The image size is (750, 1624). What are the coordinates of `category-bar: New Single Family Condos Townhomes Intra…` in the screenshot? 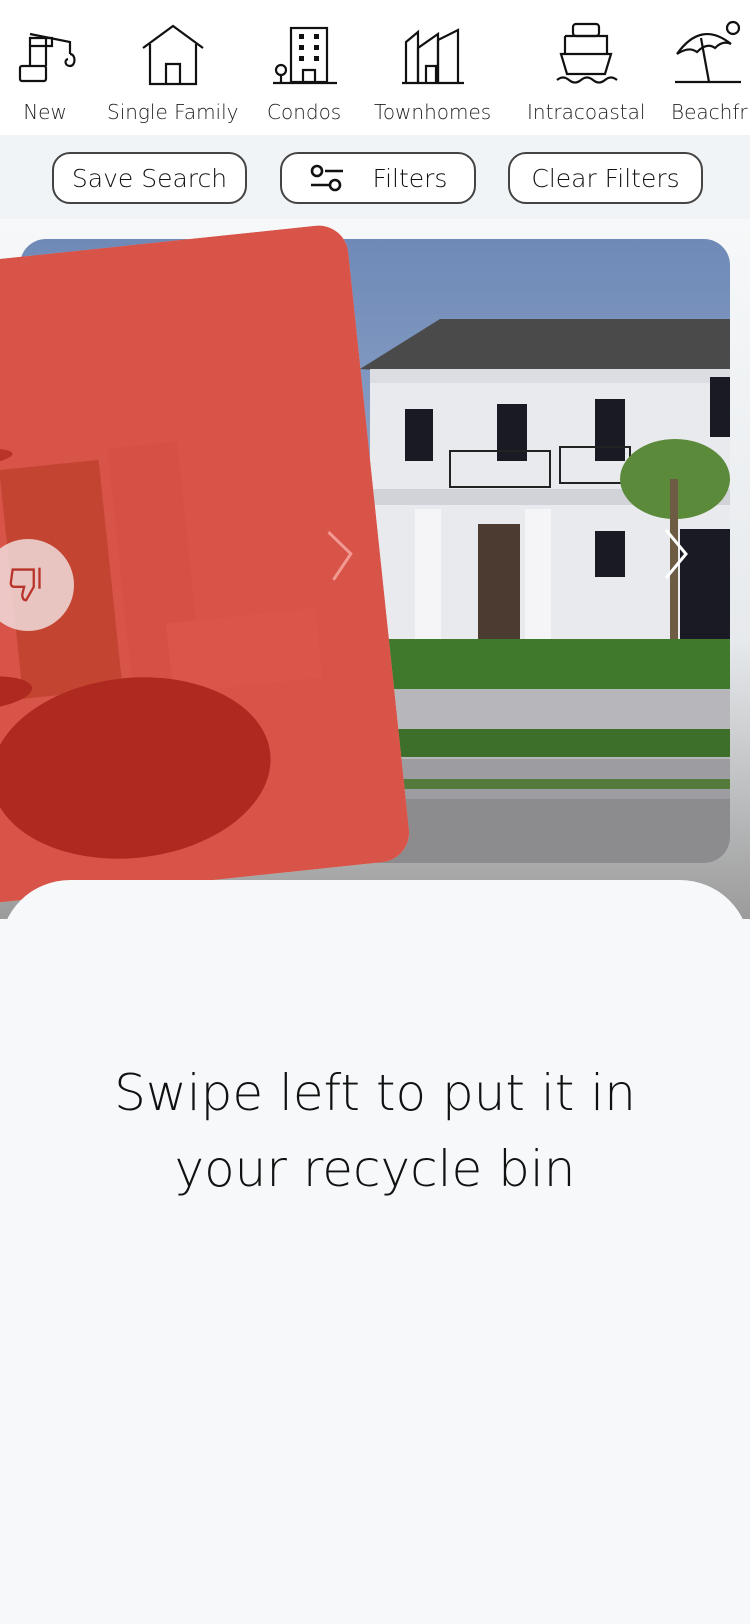 It's located at (375, 67).